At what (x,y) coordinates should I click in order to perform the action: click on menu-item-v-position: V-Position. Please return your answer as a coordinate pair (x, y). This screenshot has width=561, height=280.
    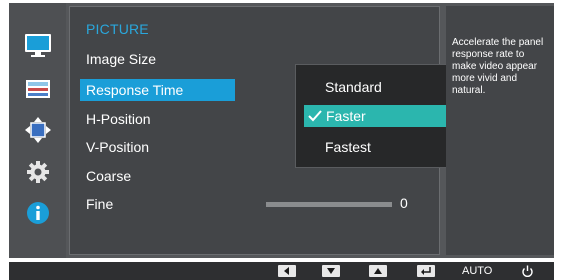
    Looking at the image, I should click on (117, 147).